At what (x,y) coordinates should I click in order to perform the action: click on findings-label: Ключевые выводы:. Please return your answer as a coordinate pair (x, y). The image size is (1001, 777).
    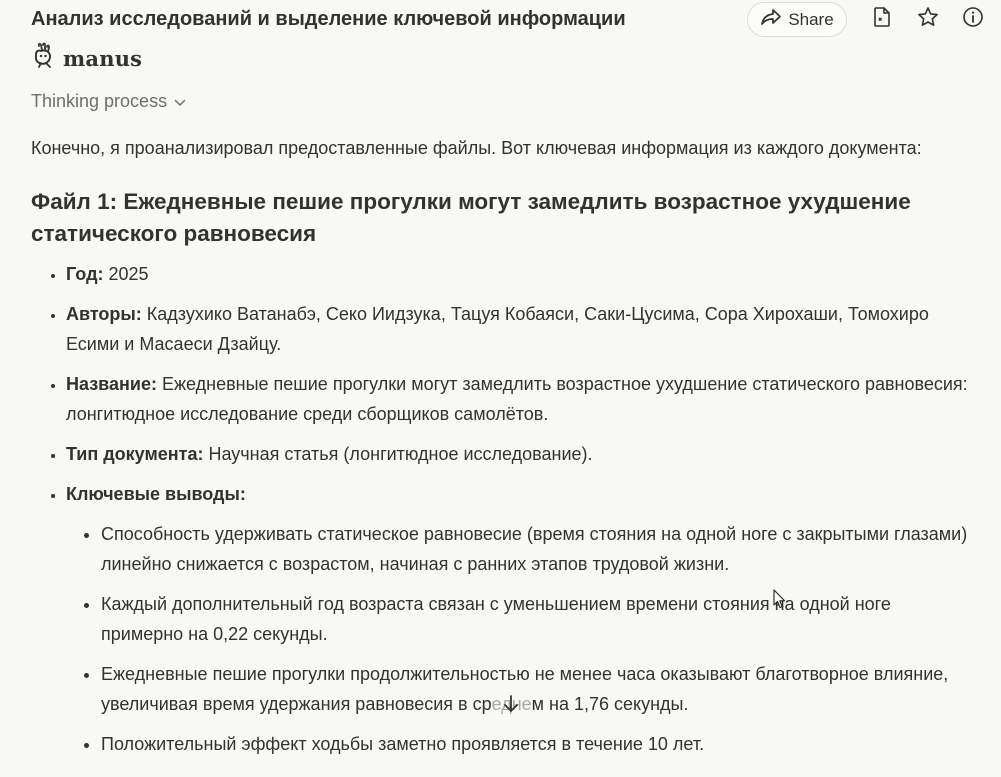
    Looking at the image, I should click on (156, 494).